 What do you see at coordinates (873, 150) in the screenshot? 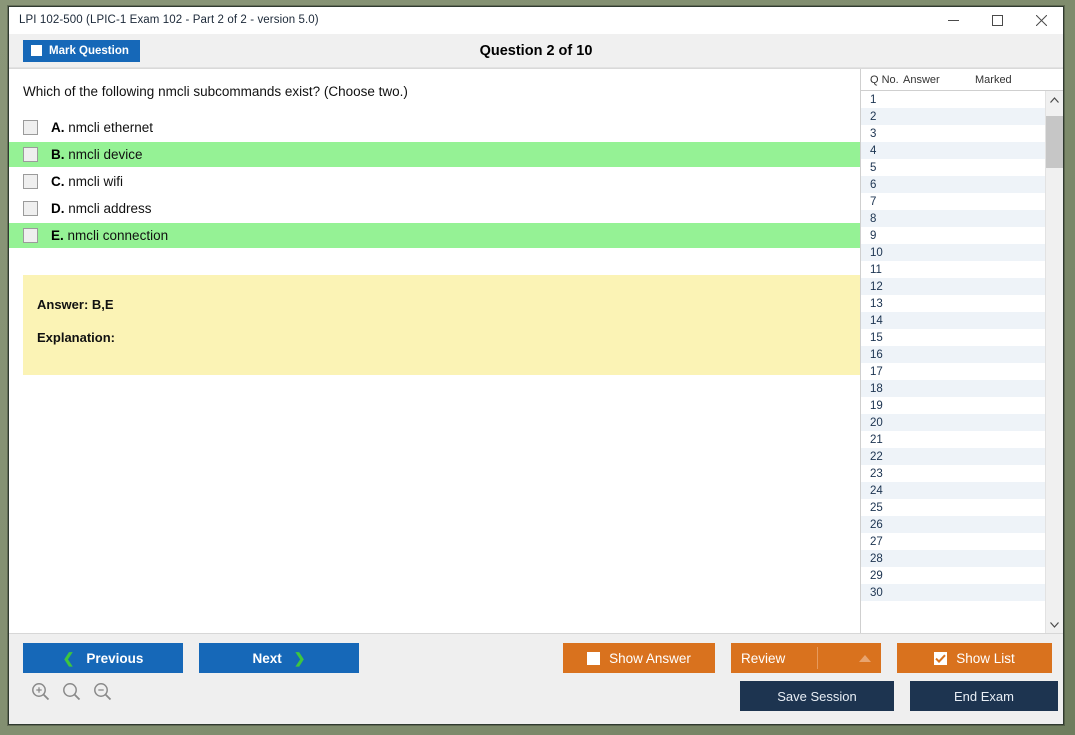
I see `row-question-number: 4` at bounding box center [873, 150].